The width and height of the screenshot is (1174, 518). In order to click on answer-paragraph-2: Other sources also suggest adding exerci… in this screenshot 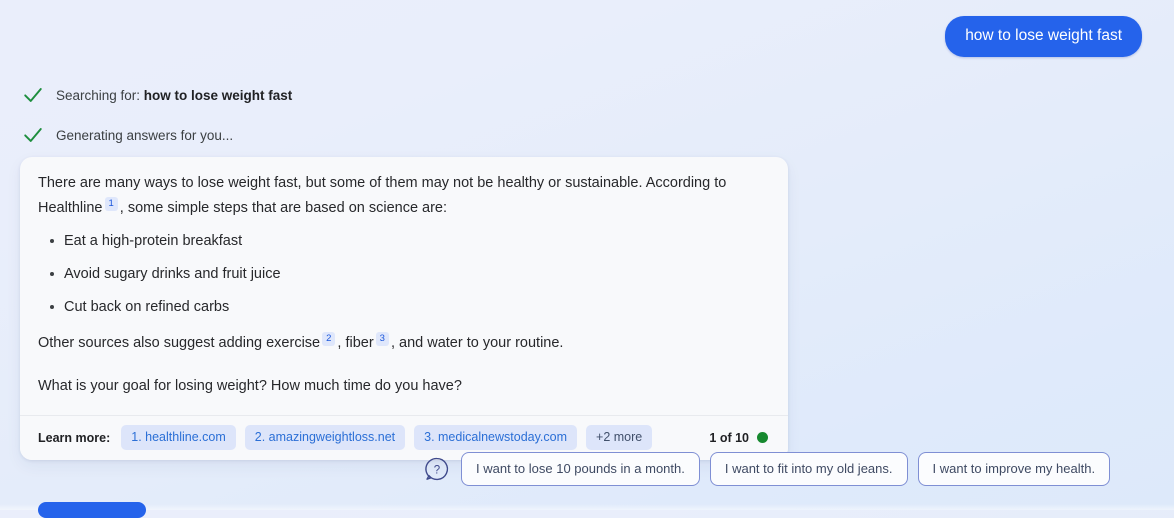, I will do `click(404, 343)`.